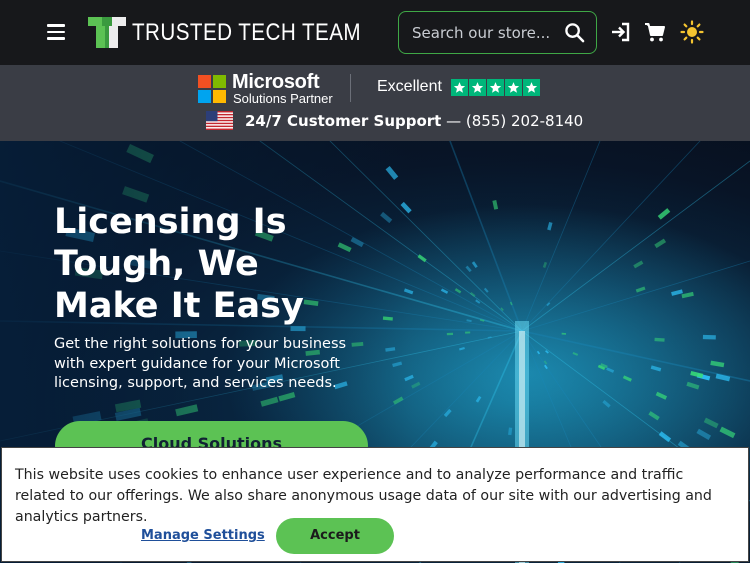  What do you see at coordinates (56, 32) in the screenshot?
I see `menu-icon` at bounding box center [56, 32].